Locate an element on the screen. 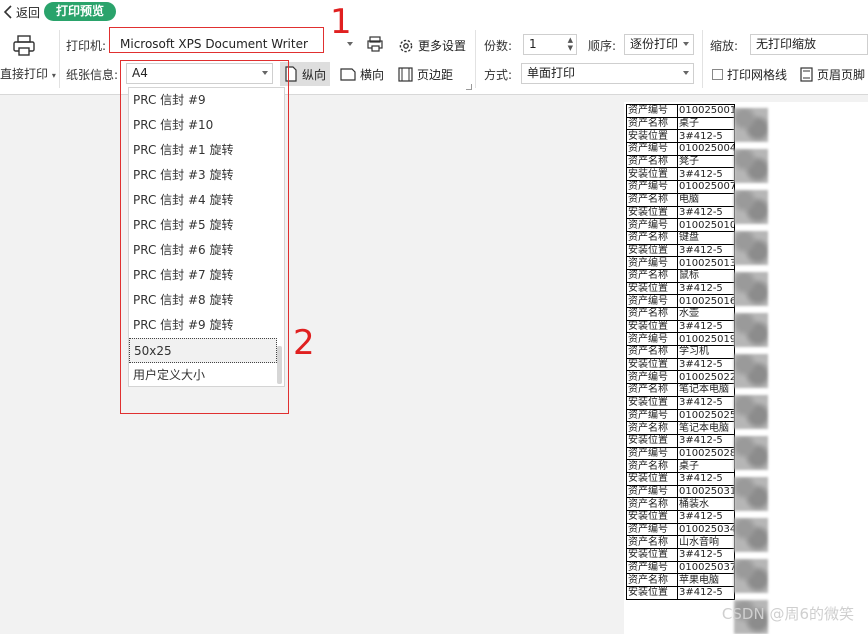 Image resolution: width=868 pixels, height=634 pixels. table-row: 资产编号 010025037 is located at coordinates (680, 567).